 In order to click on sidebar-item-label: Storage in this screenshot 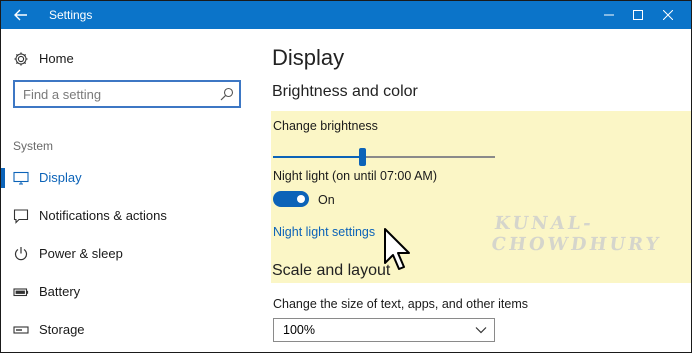, I will do `click(62, 329)`.